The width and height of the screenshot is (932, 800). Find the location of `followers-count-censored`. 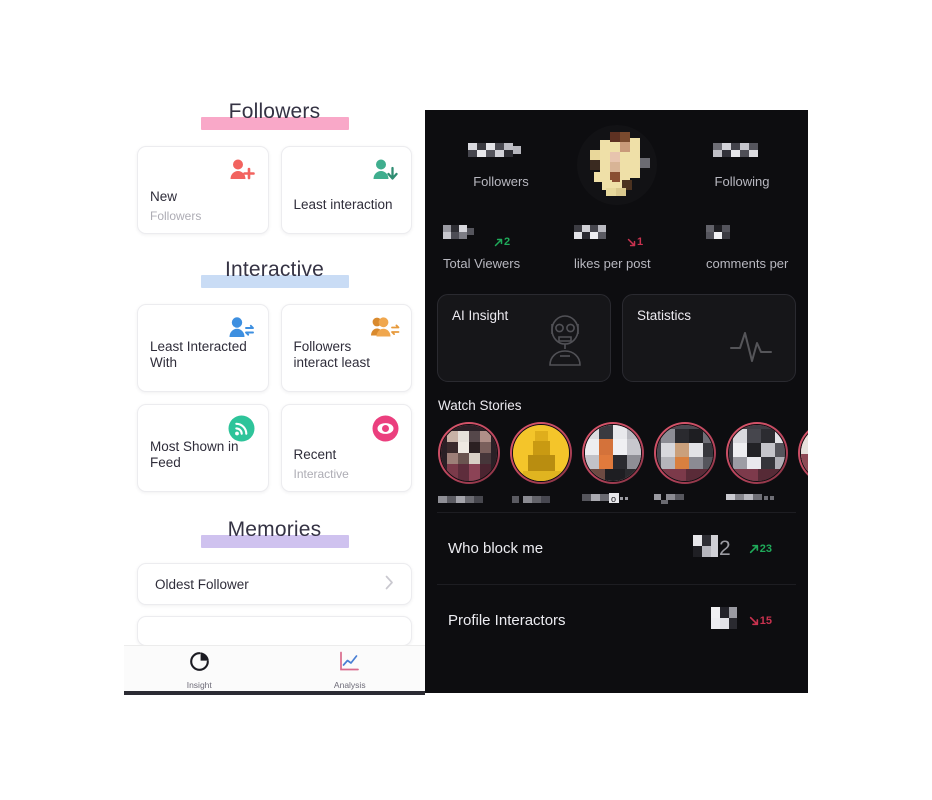

followers-count-censored is located at coordinates (501, 154).